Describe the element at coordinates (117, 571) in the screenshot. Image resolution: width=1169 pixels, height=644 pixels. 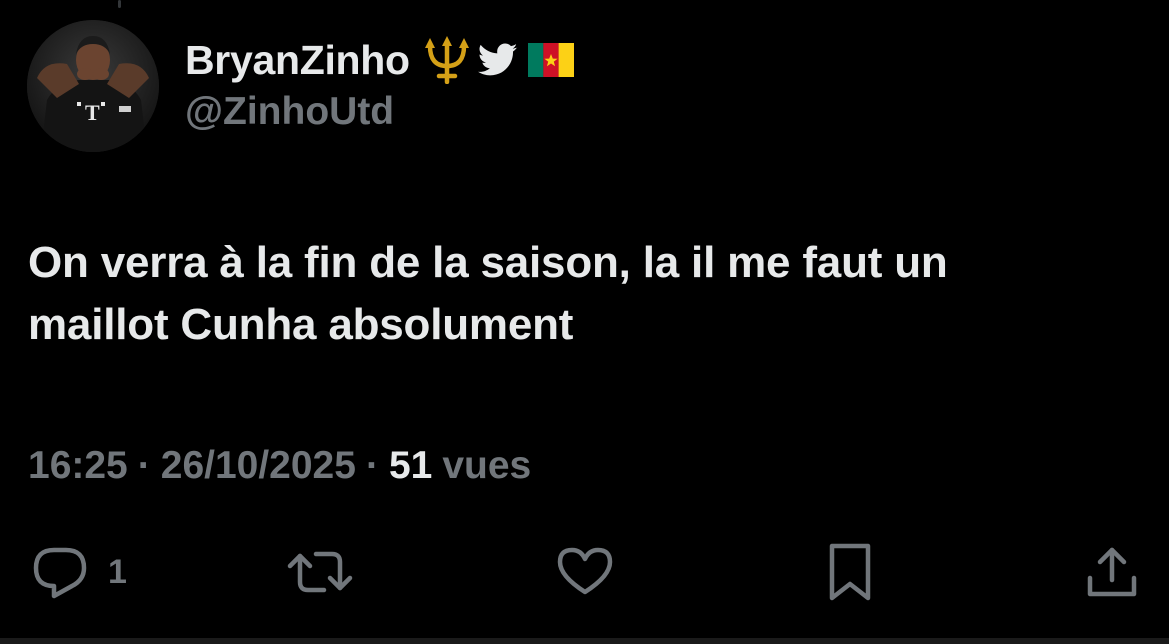
I see `reply-count: 1` at that location.